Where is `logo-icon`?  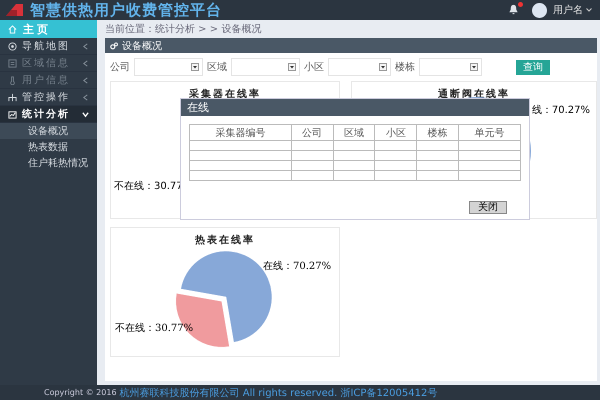 logo-icon is located at coordinates (14, 10).